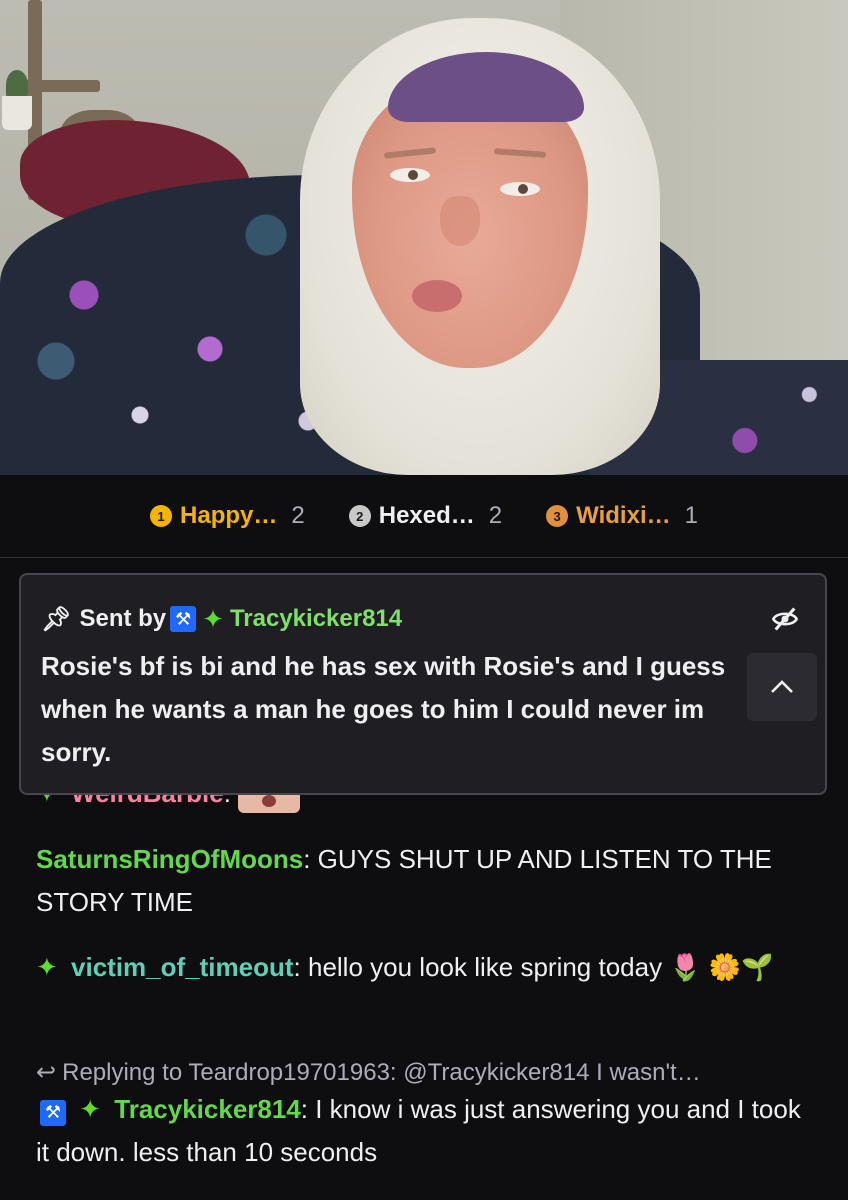 This screenshot has height=1200, width=848. Describe the element at coordinates (56, 619) in the screenshot. I see `pin-icon: 📌︎` at that location.